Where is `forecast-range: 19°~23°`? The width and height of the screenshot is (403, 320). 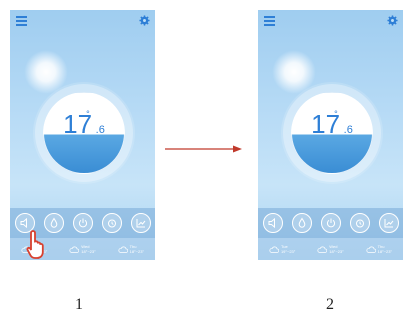
forecast-range: 19°~23° is located at coordinates (288, 251).